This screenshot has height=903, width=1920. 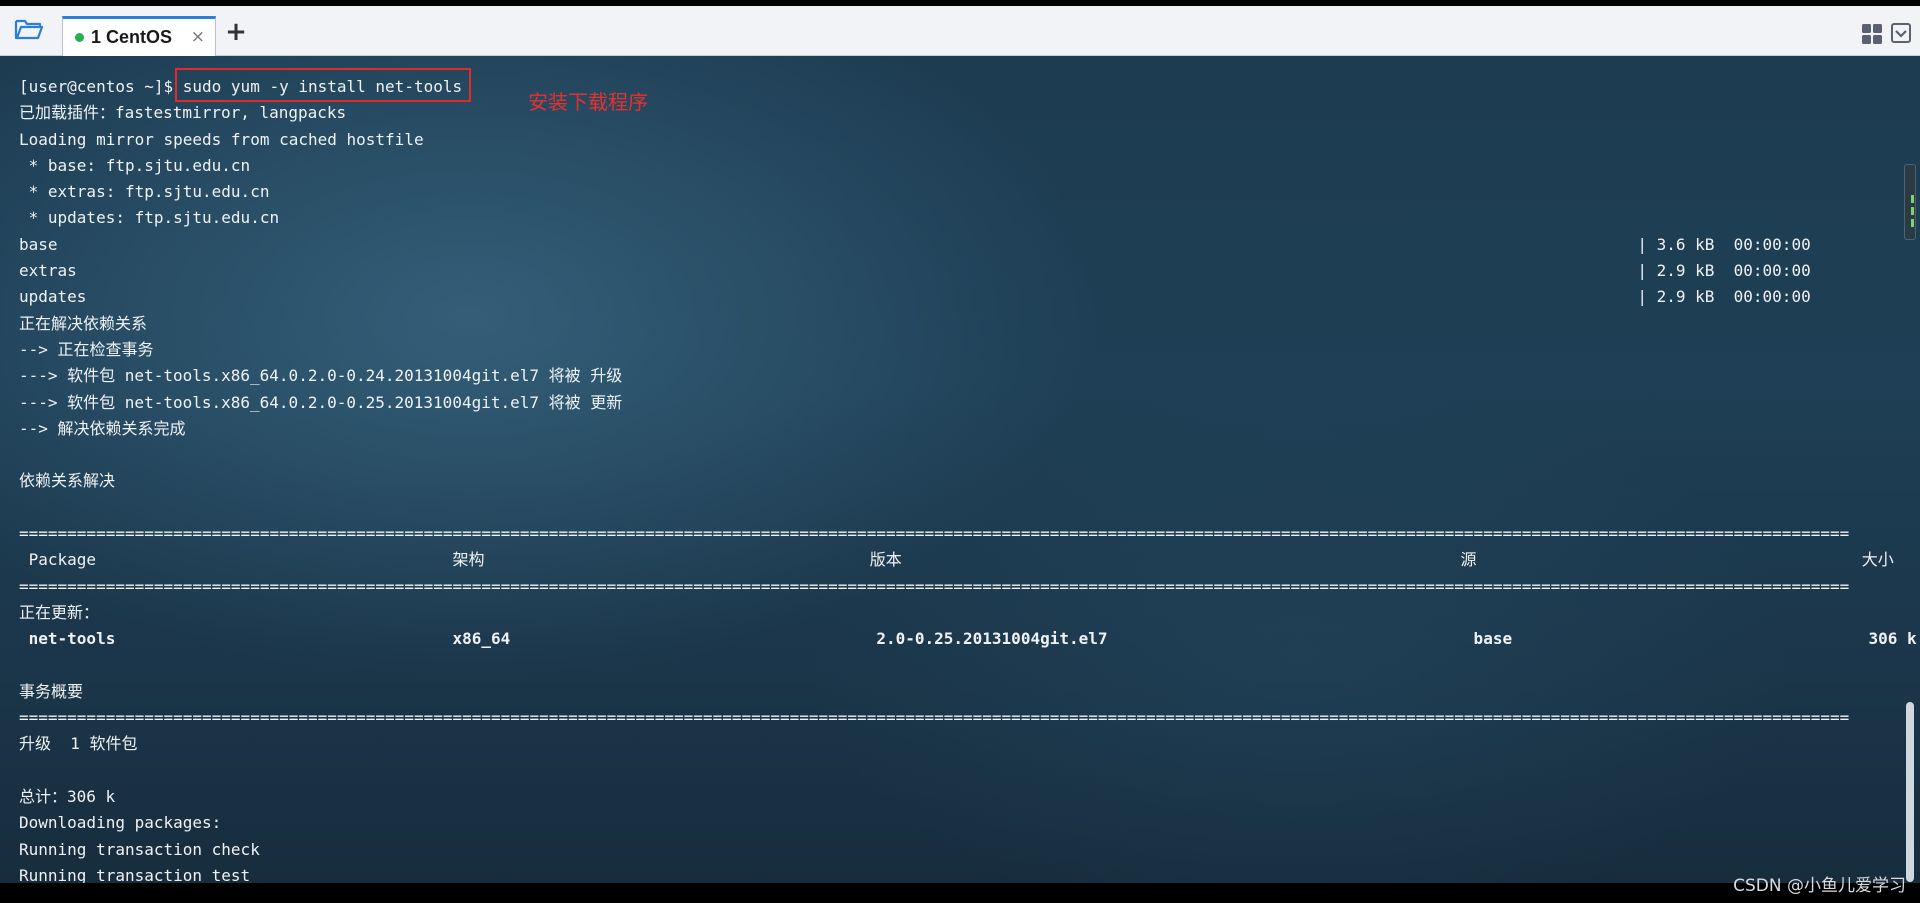 I want to click on tab-close-icon: ×, so click(x=198, y=37).